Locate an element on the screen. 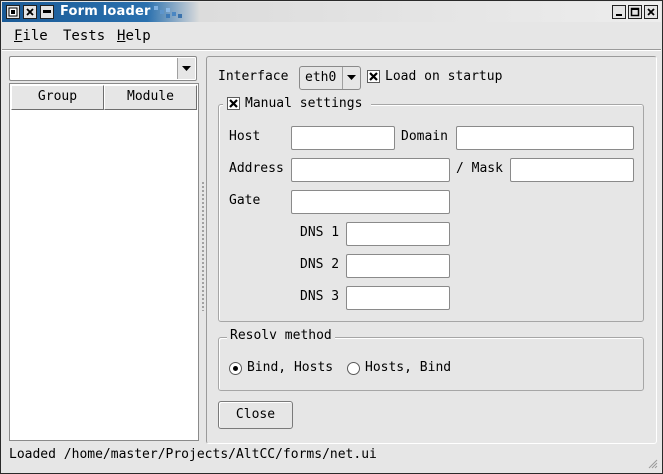  pin-icon is located at coordinates (30, 12).